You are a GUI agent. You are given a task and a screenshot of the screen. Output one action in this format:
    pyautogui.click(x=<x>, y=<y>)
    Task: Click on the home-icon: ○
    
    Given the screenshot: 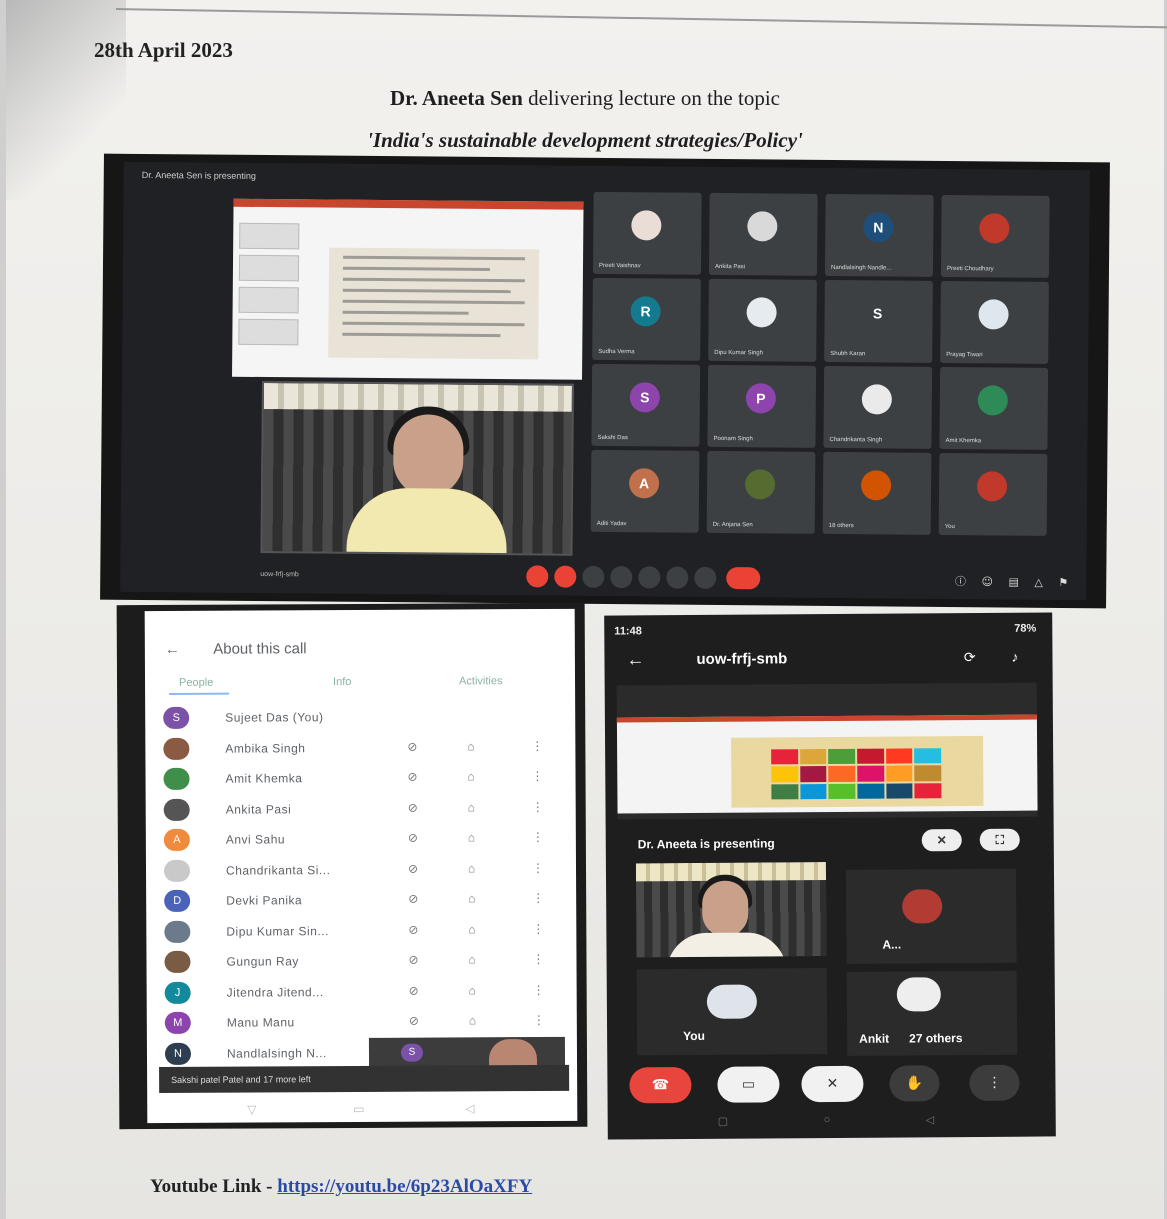 What is the action you would take?
    pyautogui.click(x=827, y=1120)
    